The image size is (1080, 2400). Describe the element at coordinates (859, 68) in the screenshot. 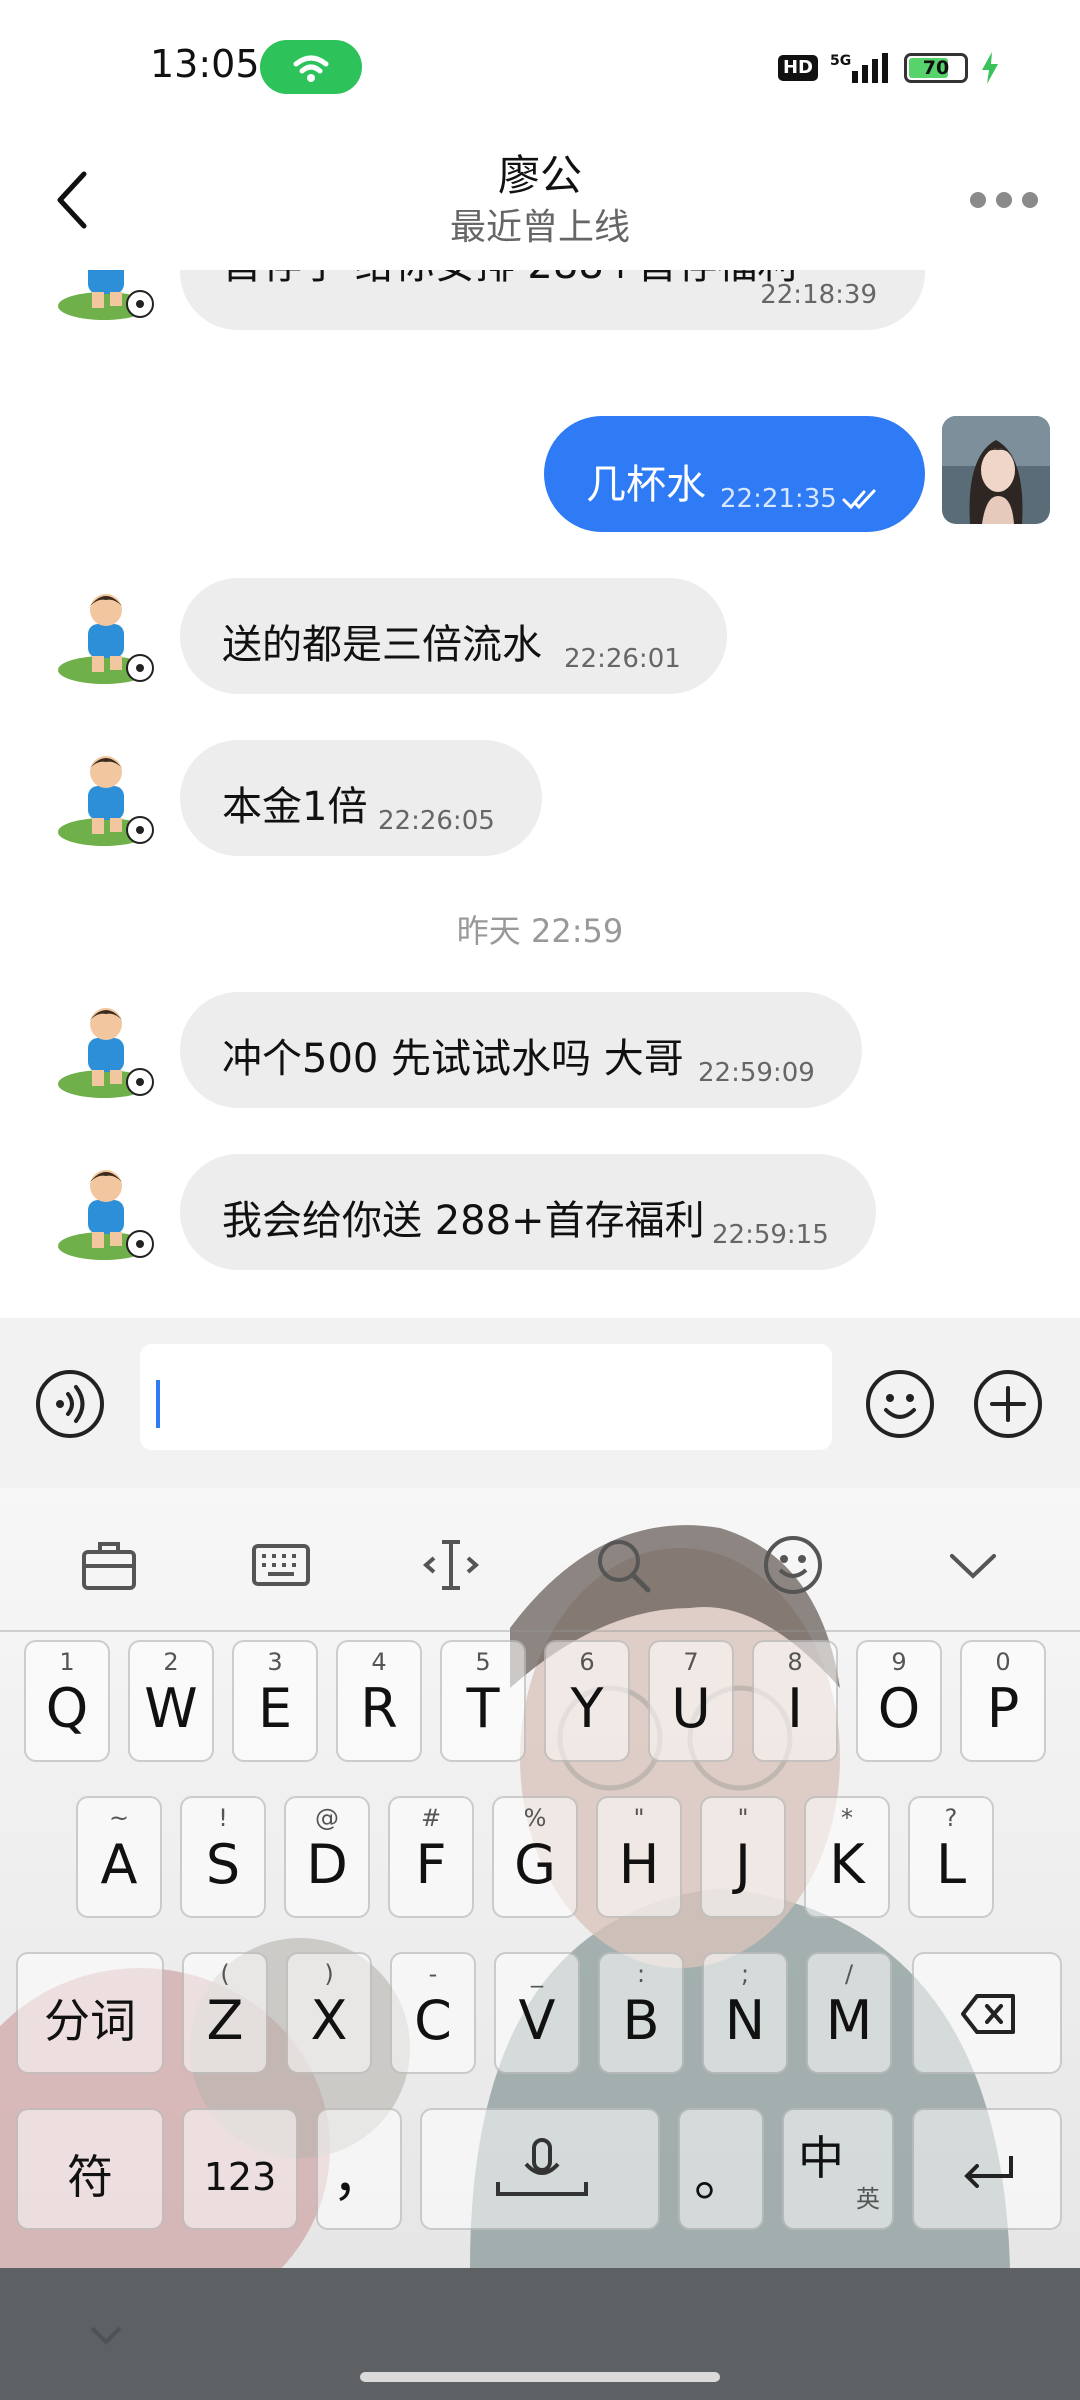

I see `signal-icon: 5G` at that location.